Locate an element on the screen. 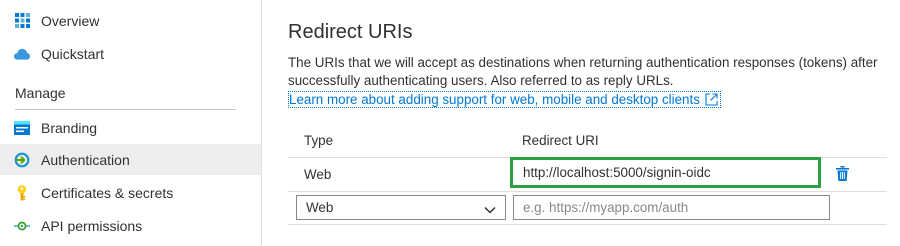 The image size is (900, 246). new-redirect-uri-input is located at coordinates (671, 207).